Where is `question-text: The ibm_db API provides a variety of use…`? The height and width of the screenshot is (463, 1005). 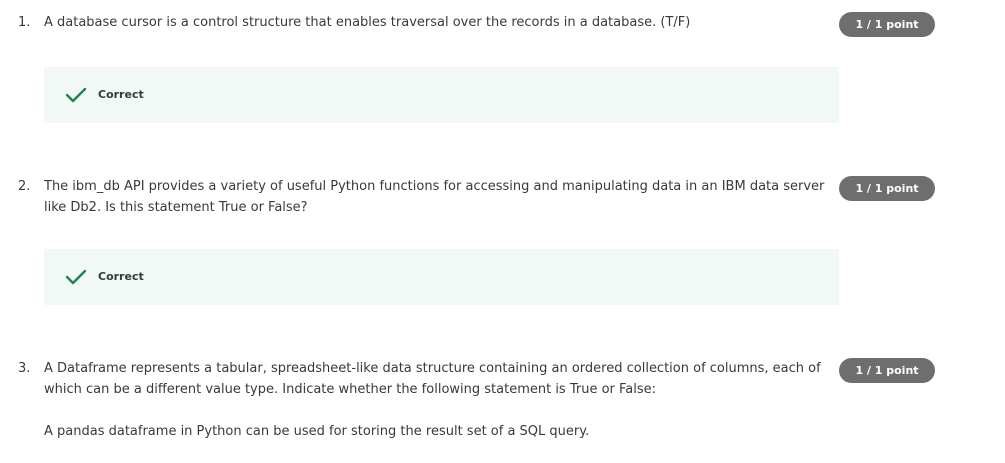 question-text: The ibm_db API provides a variety of use… is located at coordinates (436, 197).